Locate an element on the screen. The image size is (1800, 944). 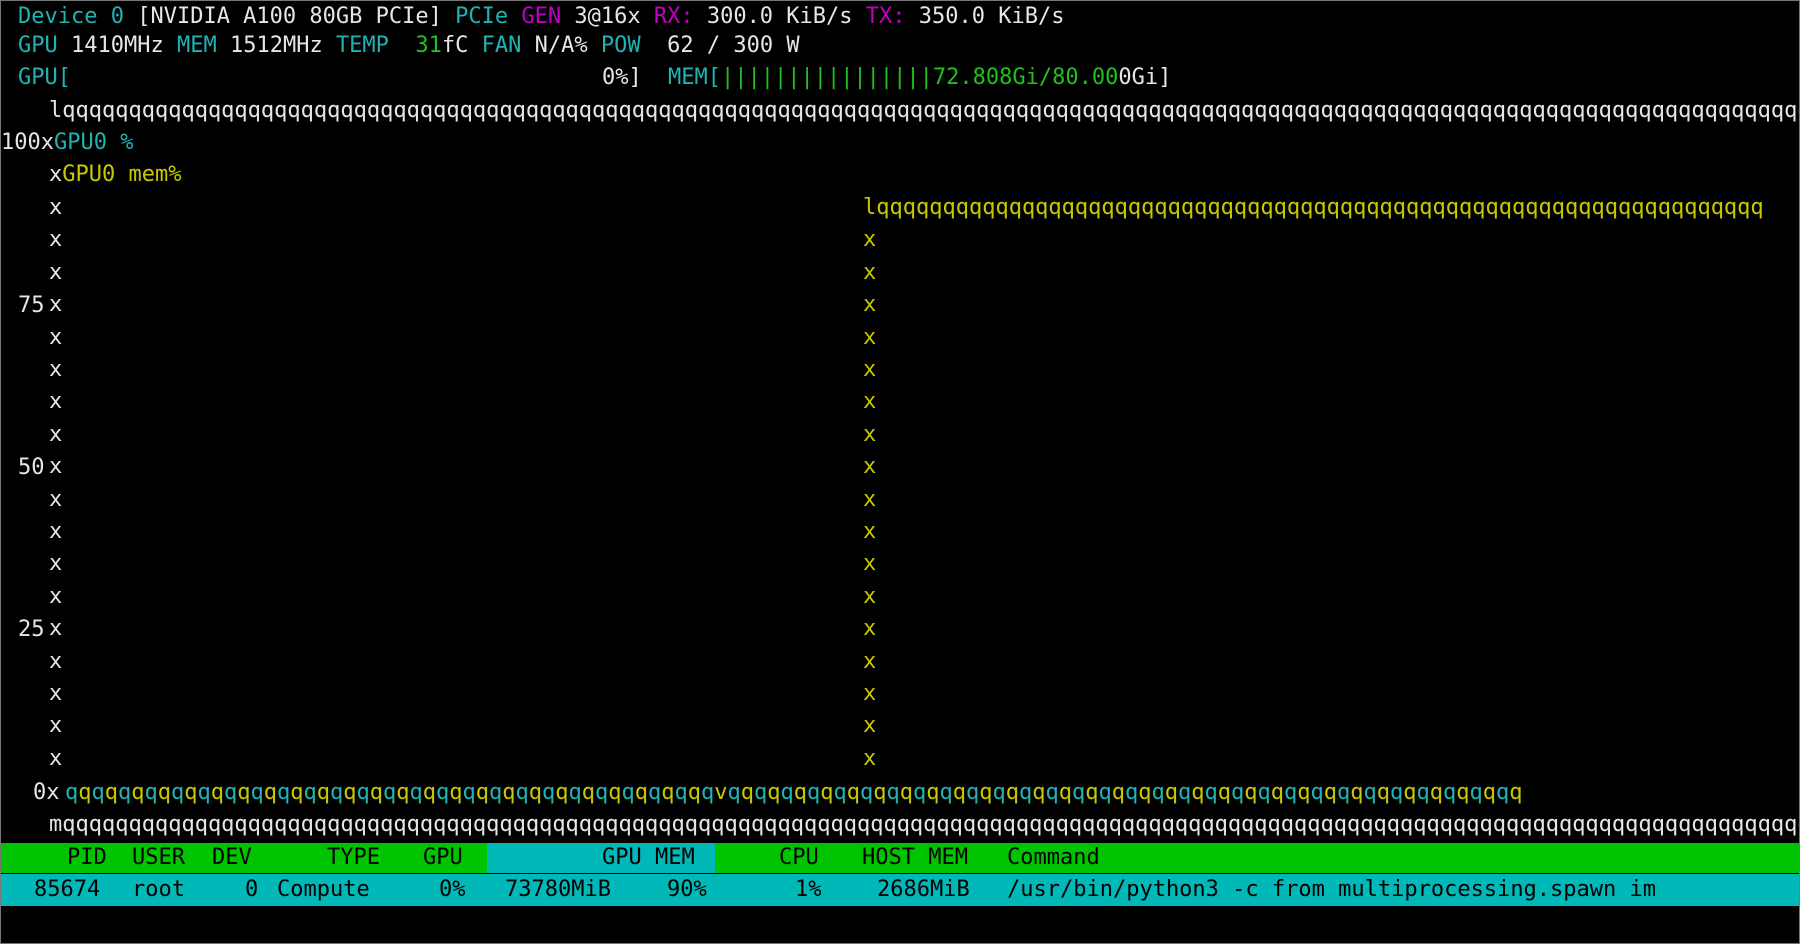
row-user: root is located at coordinates (158, 889).